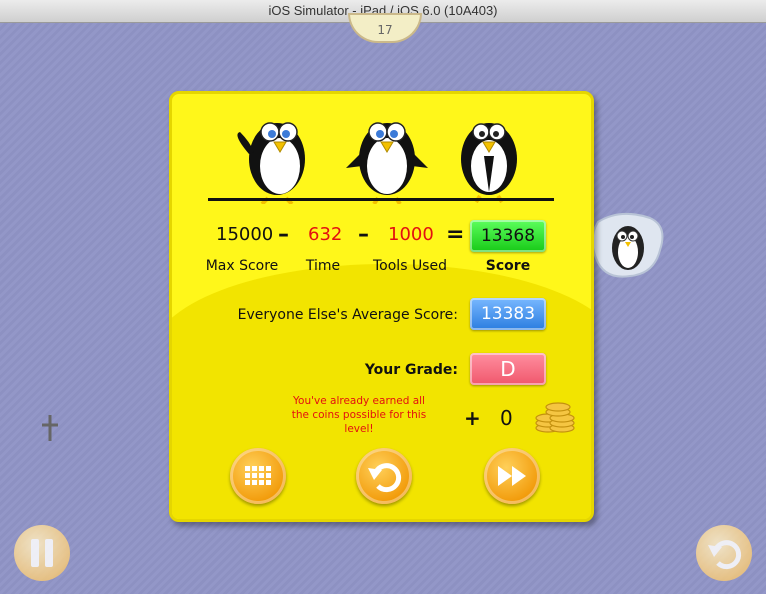 Image resolution: width=766 pixels, height=594 pixels. What do you see at coordinates (508, 266) in the screenshot?
I see `score-label: Score` at bounding box center [508, 266].